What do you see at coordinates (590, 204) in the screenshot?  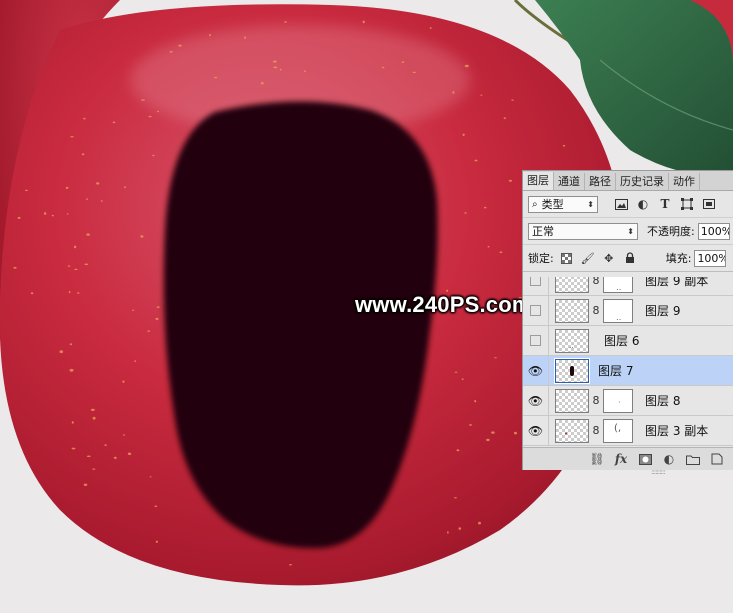 I see `chevron-down-icon: ⬍` at bounding box center [590, 204].